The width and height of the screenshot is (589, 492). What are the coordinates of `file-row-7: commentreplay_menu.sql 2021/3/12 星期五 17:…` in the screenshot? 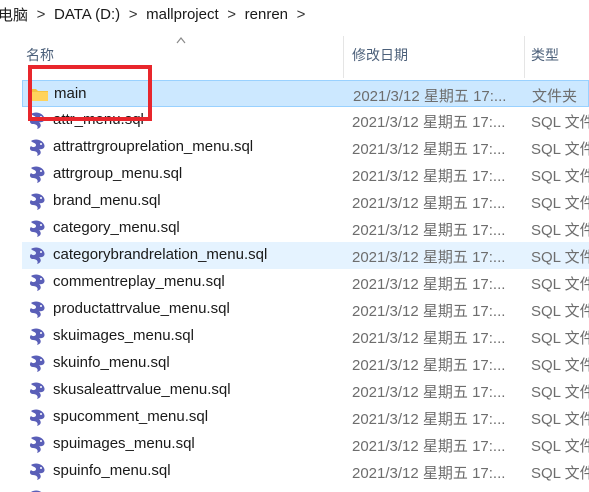 It's located at (305, 282).